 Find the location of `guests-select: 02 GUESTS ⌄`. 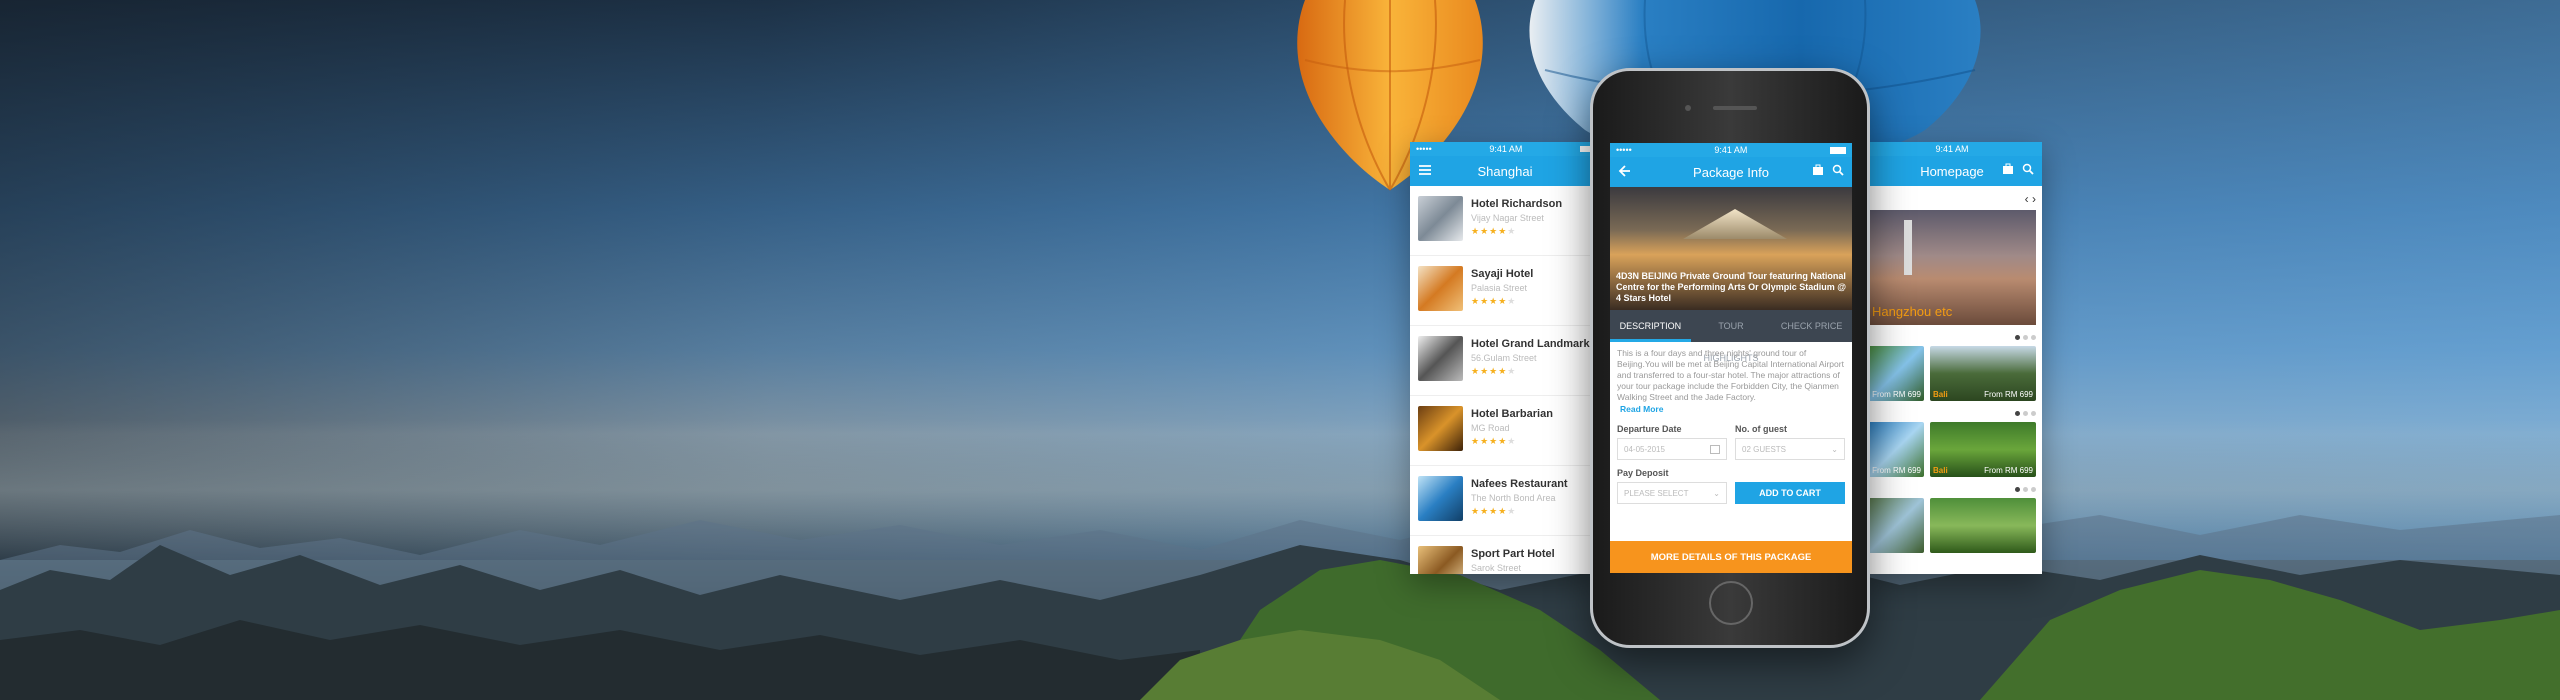

guests-select: 02 GUESTS ⌄ is located at coordinates (1790, 449).